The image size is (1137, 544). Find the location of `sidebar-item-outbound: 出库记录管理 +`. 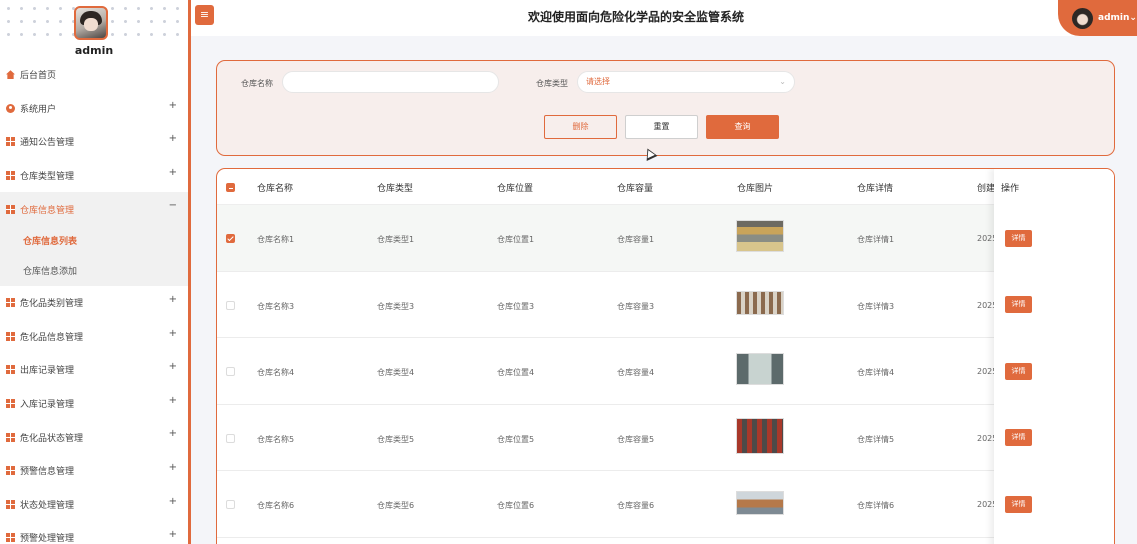

sidebar-item-outbound: 出库记录管理 + is located at coordinates (94, 370).